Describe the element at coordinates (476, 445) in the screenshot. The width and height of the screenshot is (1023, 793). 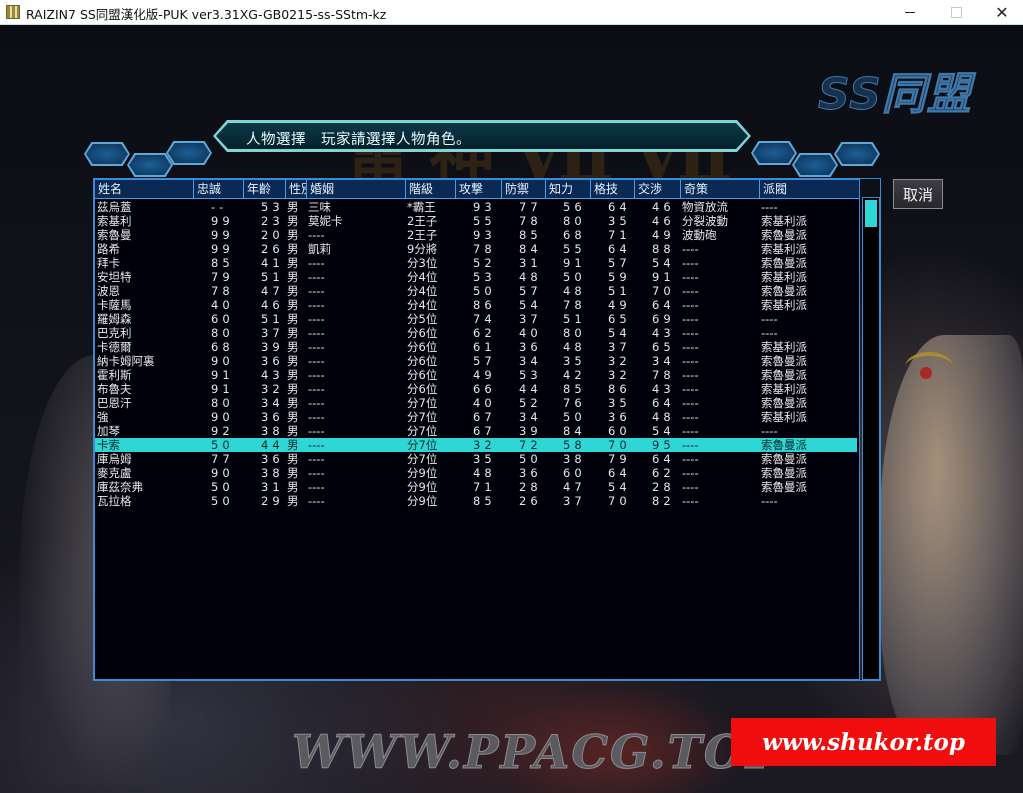
I see `table-row-selected: 卡索 50 44 男 ---- 分7位 32 72 58 70 95 ---- 索魯曼派` at that location.